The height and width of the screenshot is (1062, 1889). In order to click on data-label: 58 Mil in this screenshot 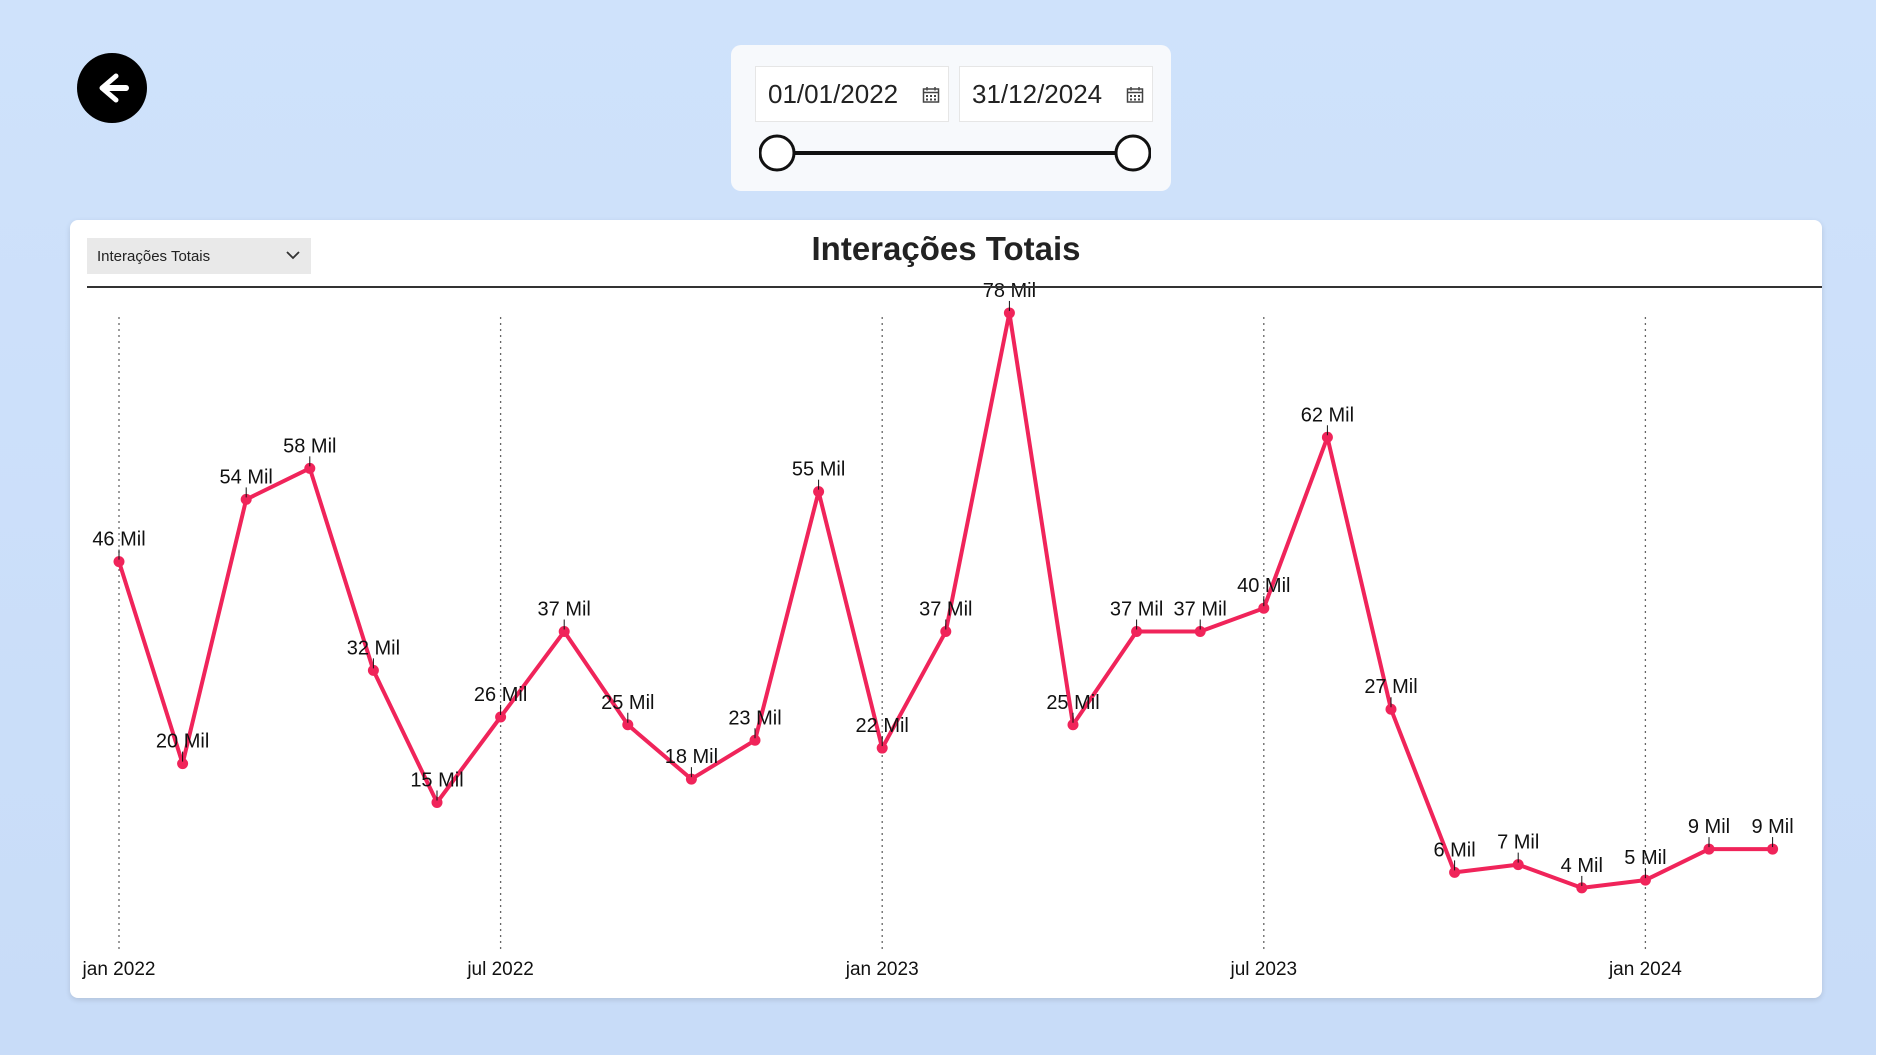, I will do `click(309, 446)`.